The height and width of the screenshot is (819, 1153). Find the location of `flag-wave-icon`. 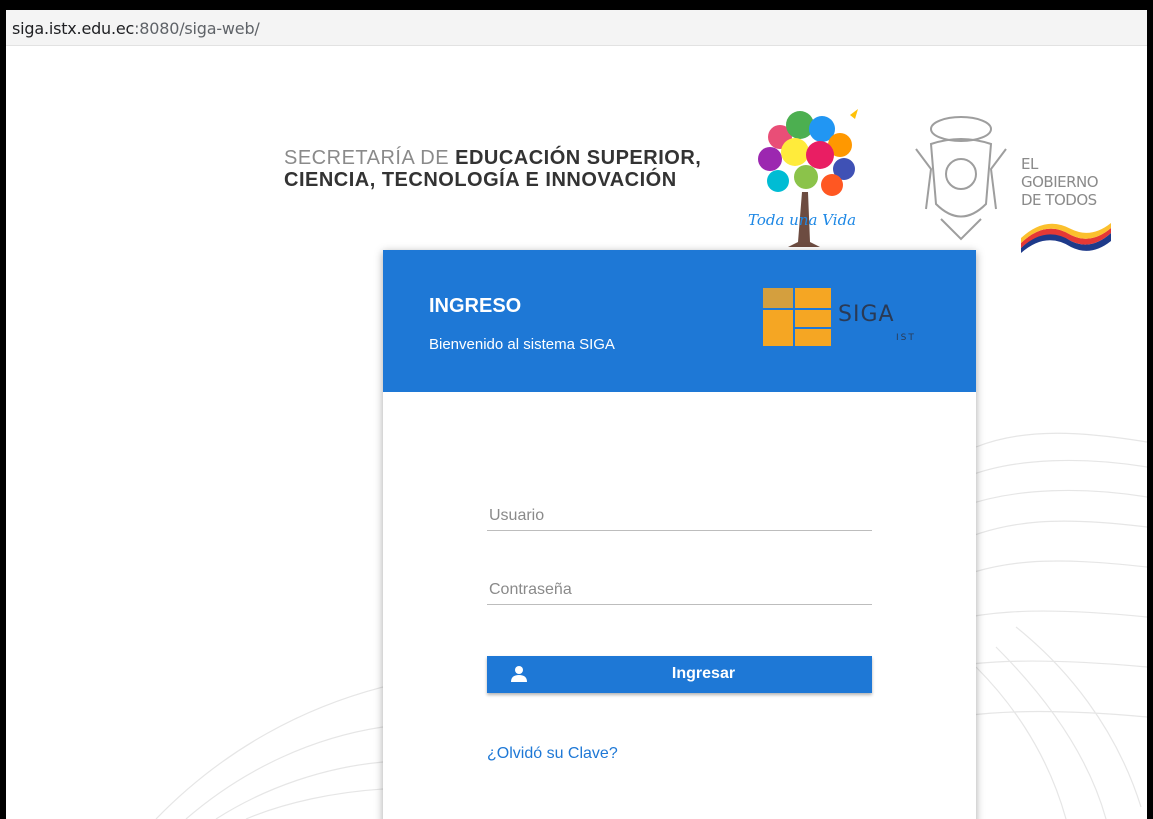

flag-wave-icon is located at coordinates (1066, 238).